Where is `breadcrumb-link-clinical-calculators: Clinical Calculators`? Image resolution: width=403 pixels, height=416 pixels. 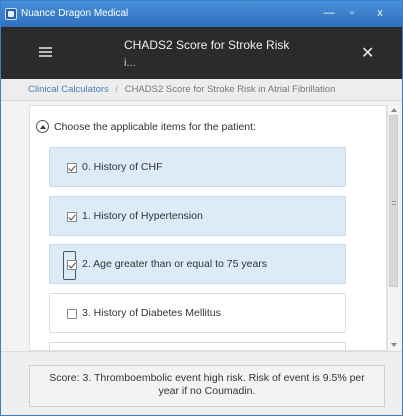
breadcrumb-link-clinical-calculators: Clinical Calculators is located at coordinates (68, 89).